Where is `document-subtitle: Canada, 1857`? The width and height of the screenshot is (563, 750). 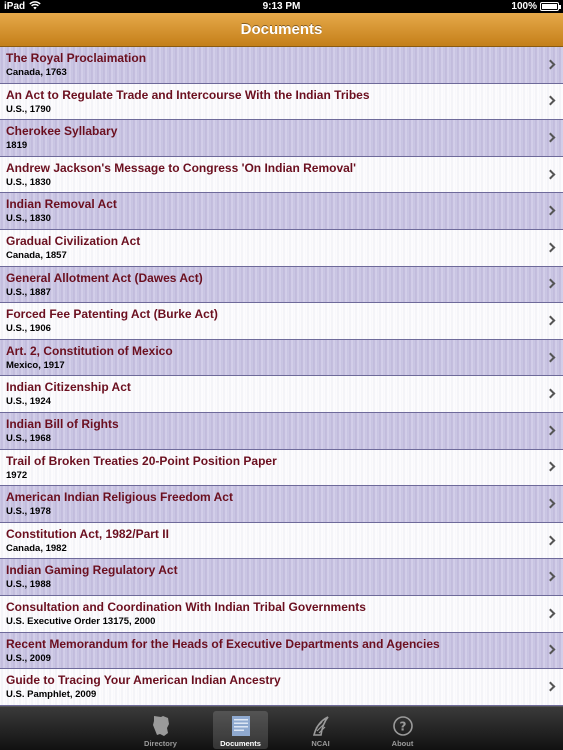
document-subtitle: Canada, 1857 is located at coordinates (36, 255).